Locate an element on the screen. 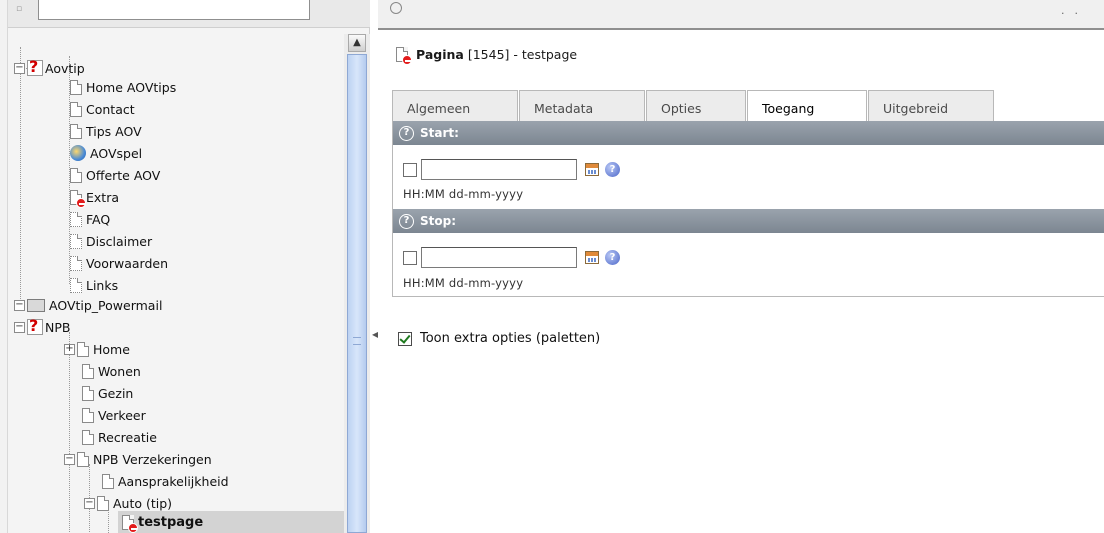 Image resolution: width=1104 pixels, height=533 pixels. tree-item-label: Aovtip is located at coordinates (65, 68).